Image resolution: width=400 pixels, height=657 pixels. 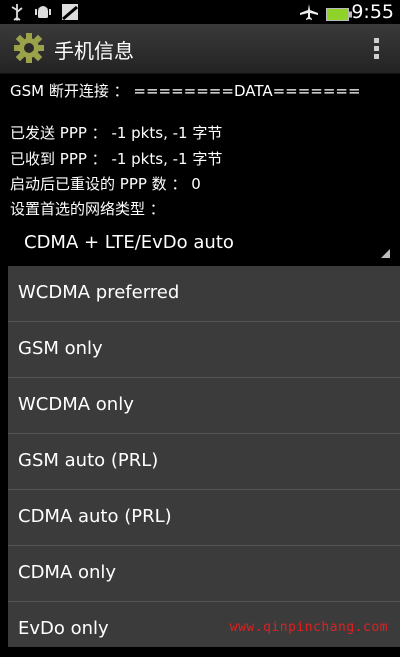 What do you see at coordinates (204, 518) in the screenshot?
I see `option-cdma-auto-prl: CDMA auto (PRL)` at bounding box center [204, 518].